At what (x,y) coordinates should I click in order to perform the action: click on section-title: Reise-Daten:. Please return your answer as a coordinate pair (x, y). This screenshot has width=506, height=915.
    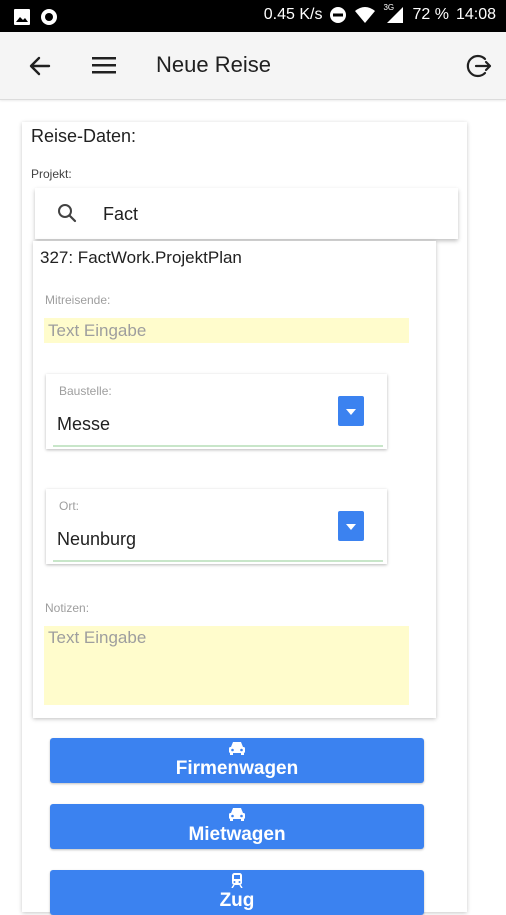
    Looking at the image, I should click on (84, 136).